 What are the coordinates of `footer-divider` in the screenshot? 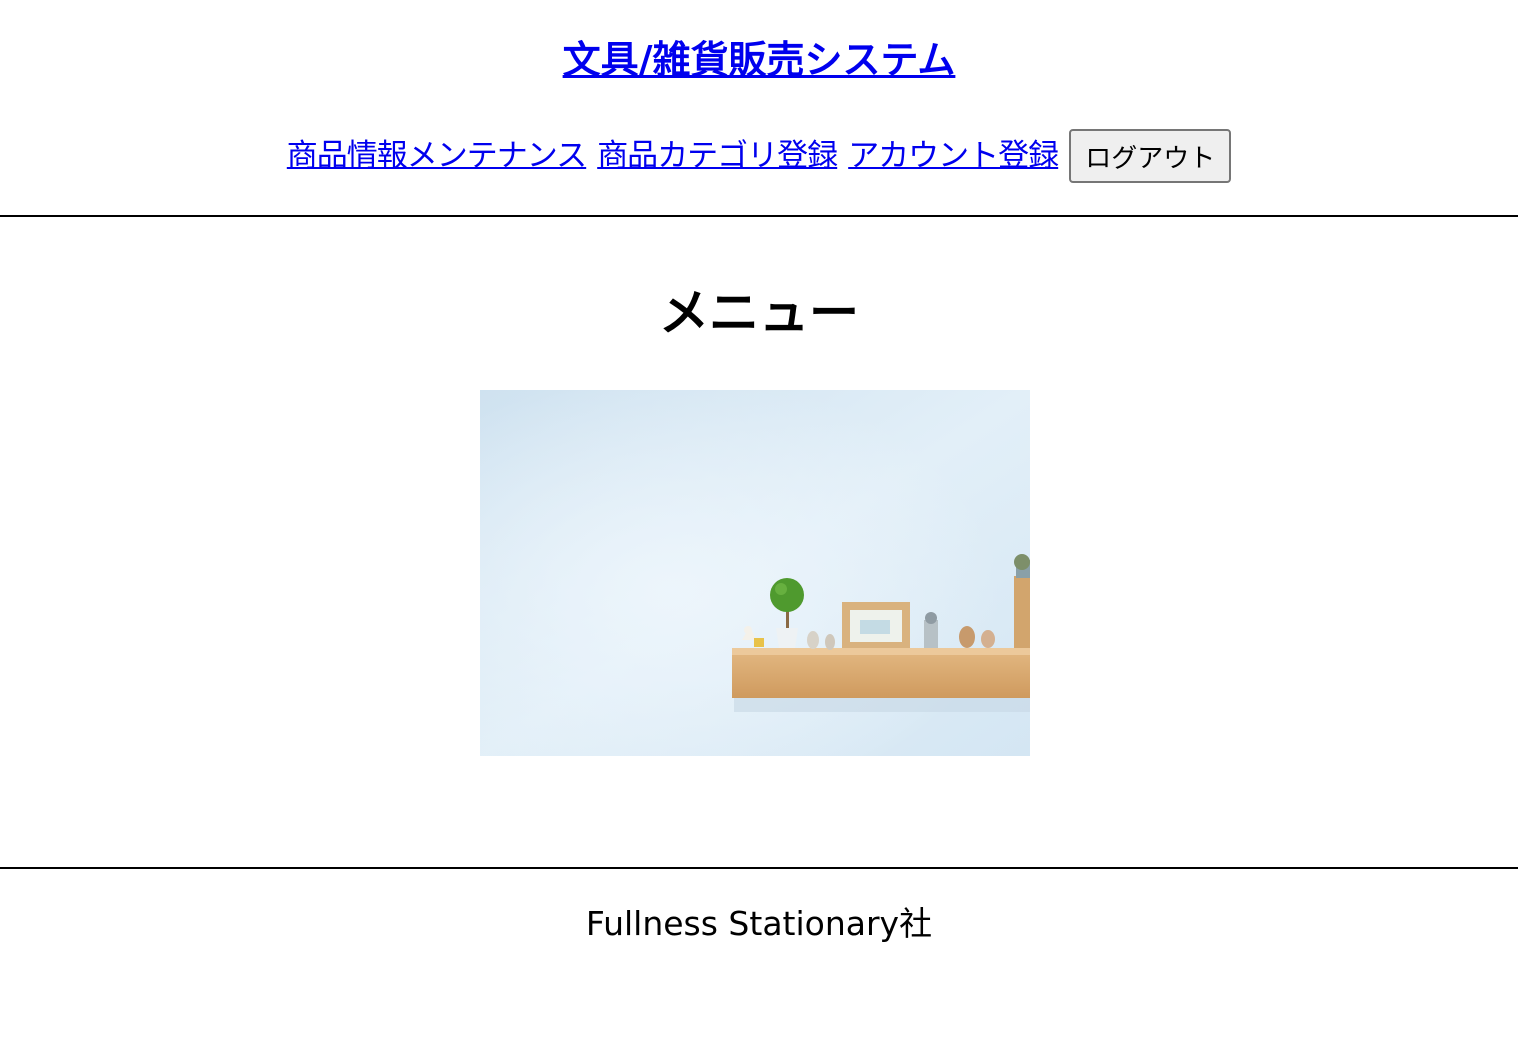 It's located at (759, 868).